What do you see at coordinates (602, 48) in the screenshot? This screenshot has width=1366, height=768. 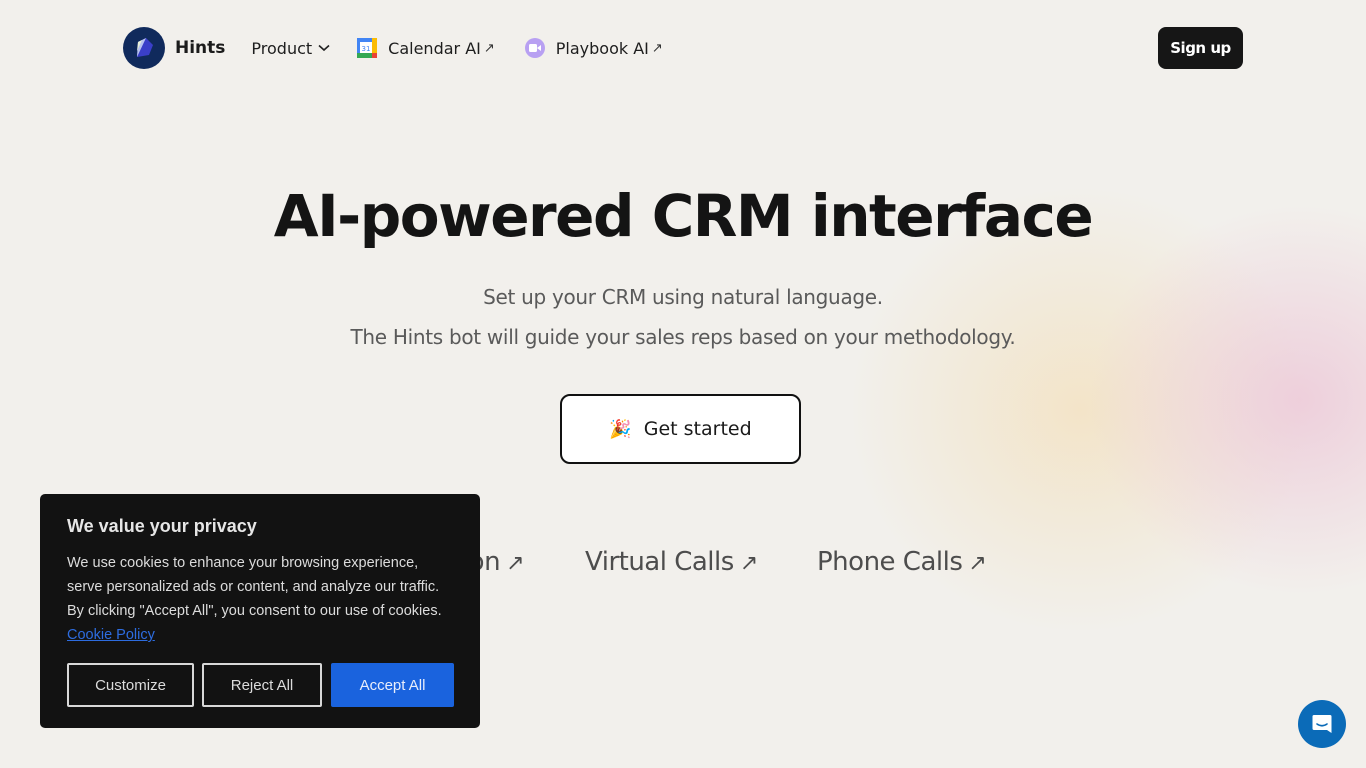 I see `nav-playbook-ai-label: Playbook AI` at bounding box center [602, 48].